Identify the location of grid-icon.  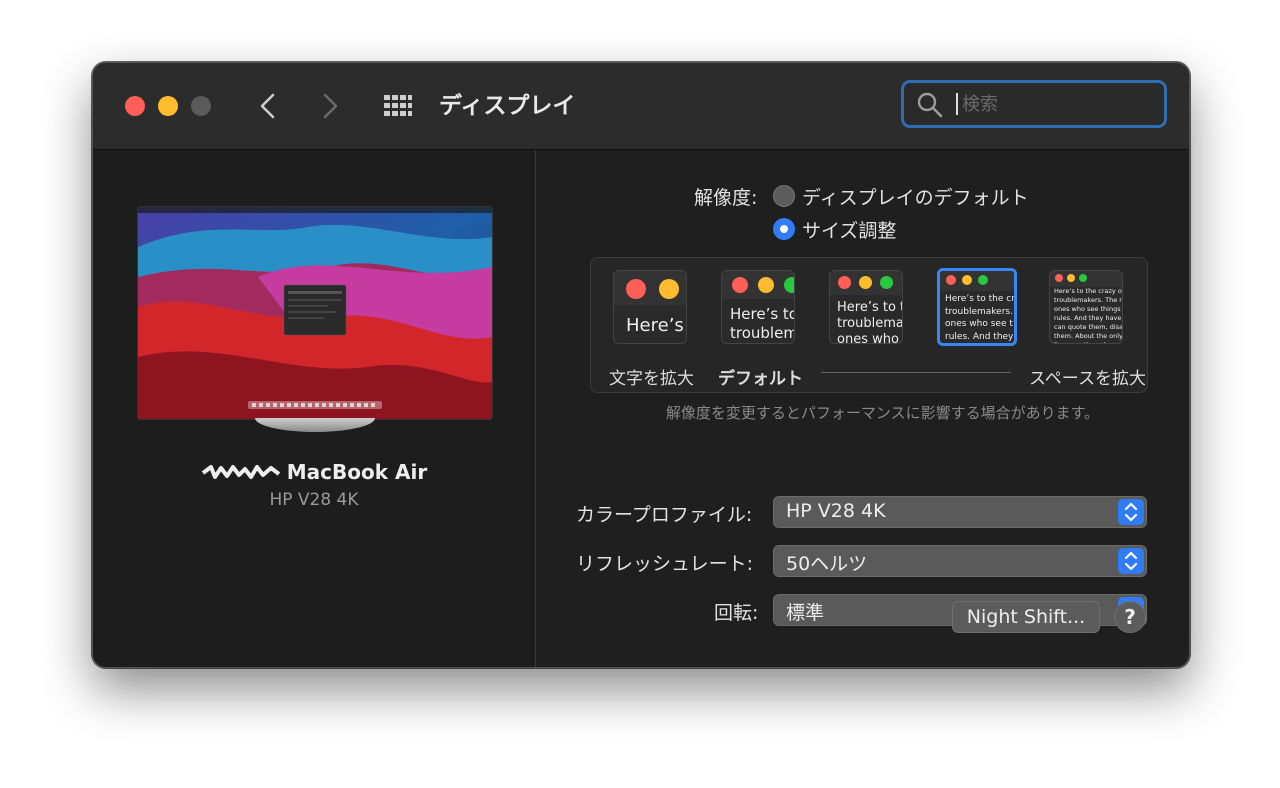
(398, 105).